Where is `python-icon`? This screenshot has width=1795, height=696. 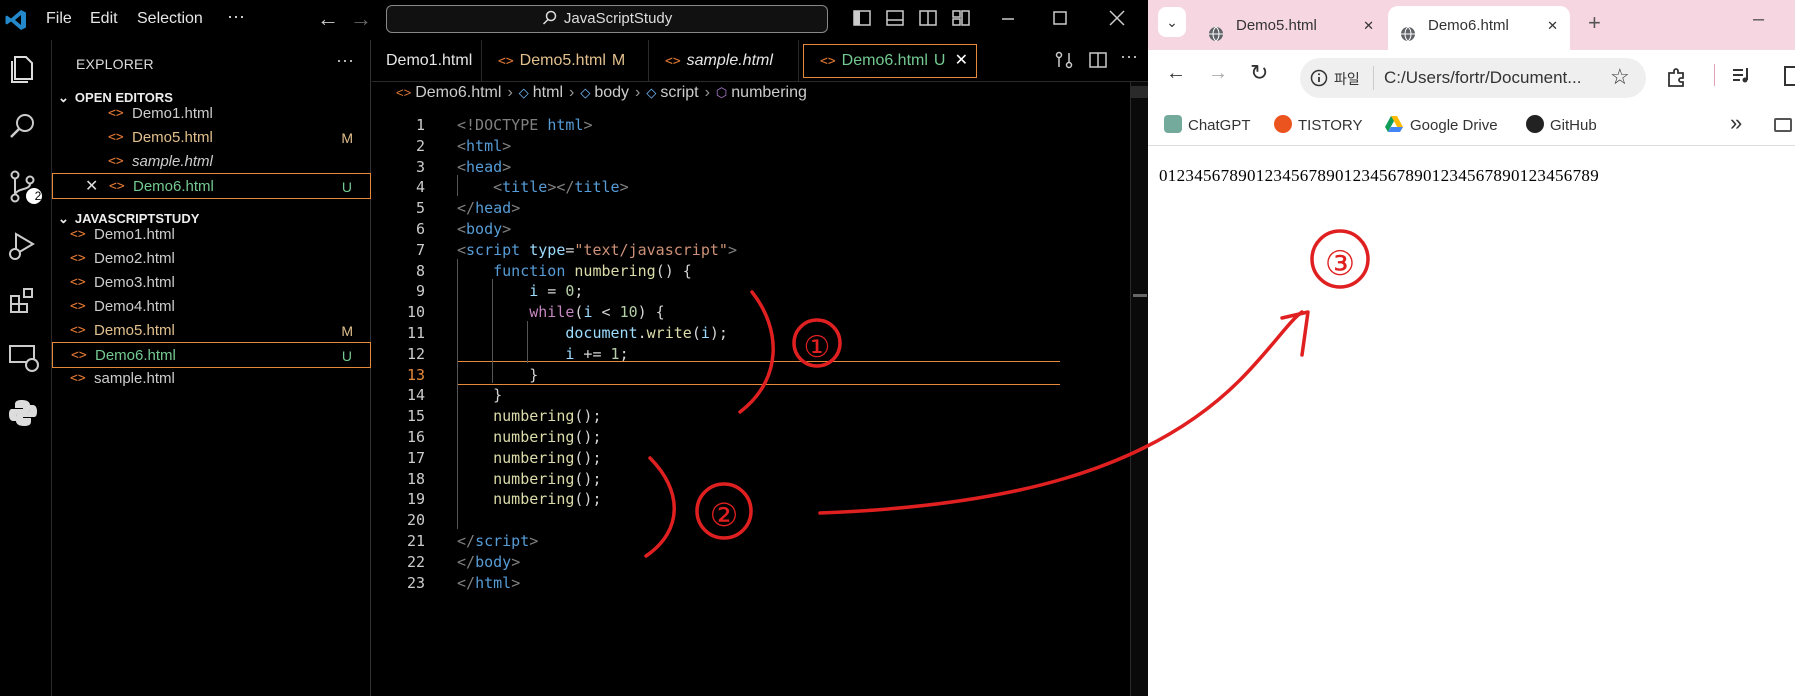 python-icon is located at coordinates (24, 414).